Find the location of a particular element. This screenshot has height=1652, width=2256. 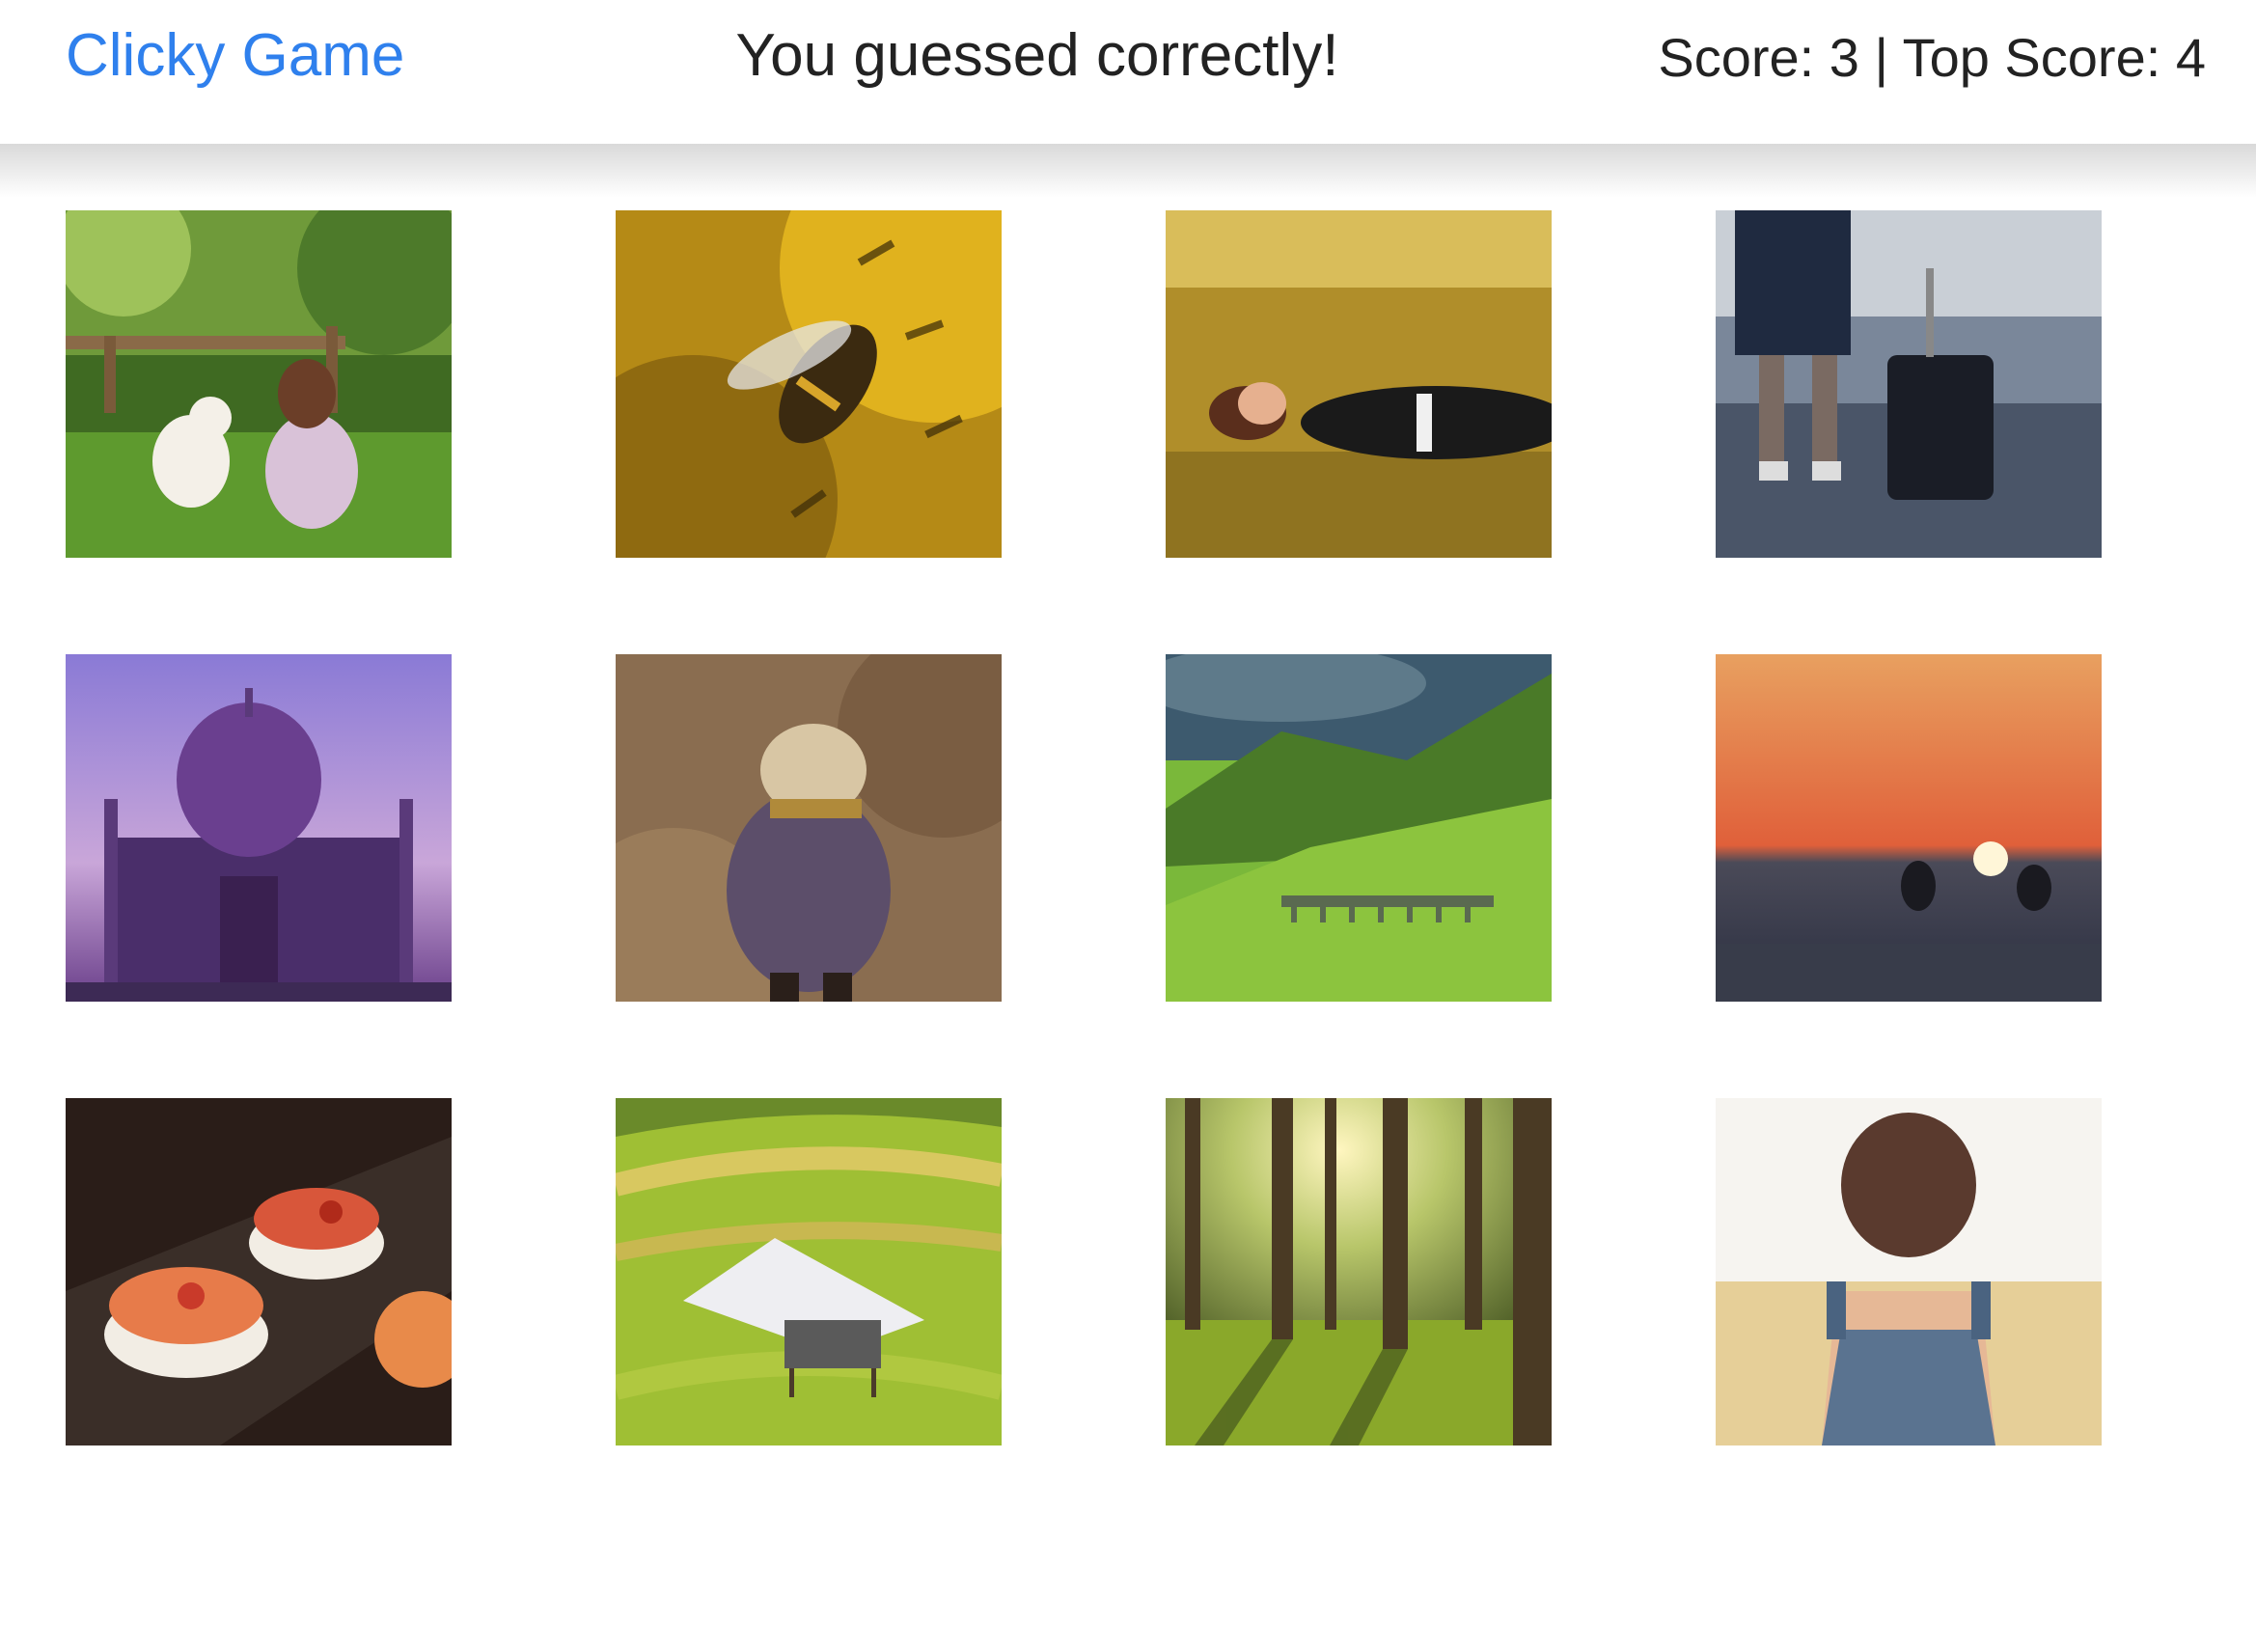

woman-lying-in-grass-image is located at coordinates (1359, 384).